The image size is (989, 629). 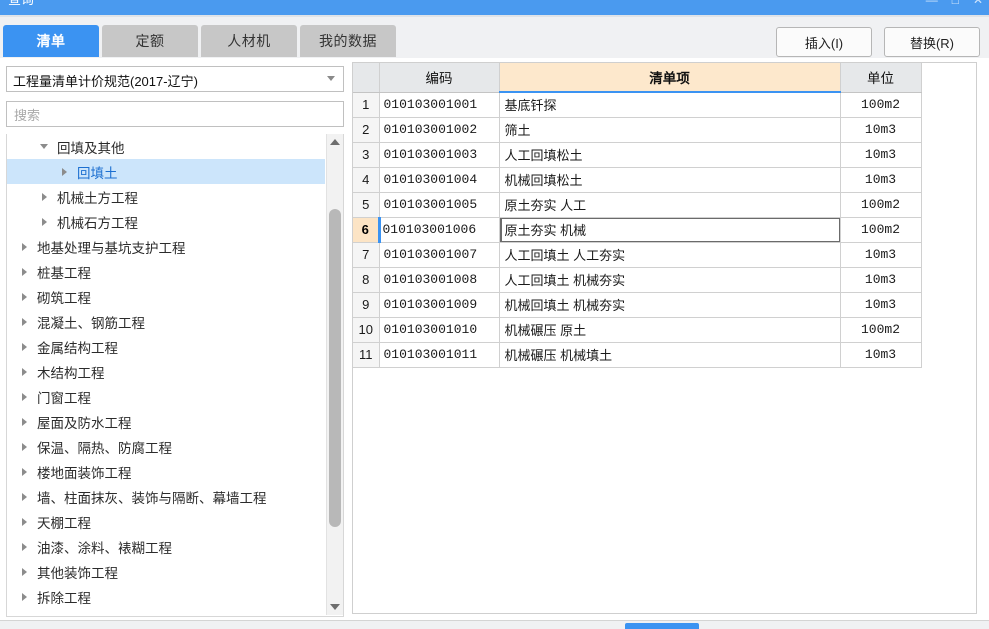 What do you see at coordinates (166, 146) in the screenshot?
I see `tree-item: 回填及其他` at bounding box center [166, 146].